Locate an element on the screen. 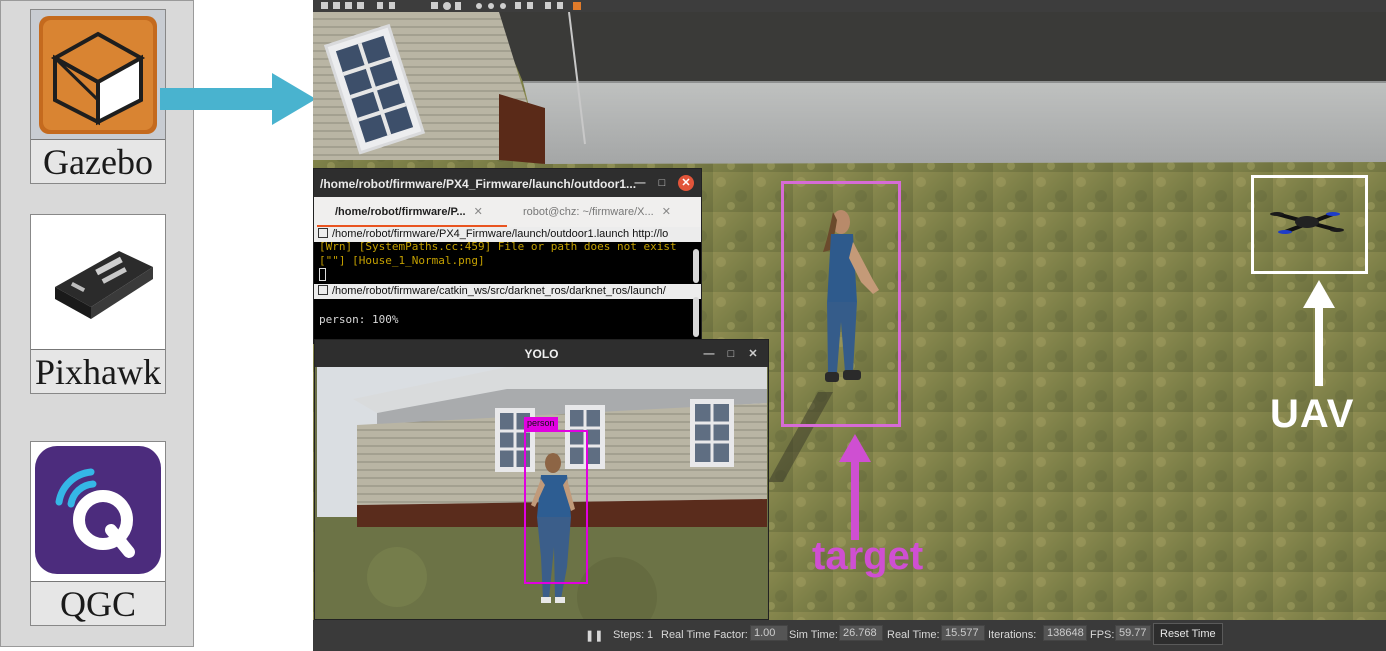 Image resolution: width=1386 pixels, height=651 pixels. copy-icon is located at coordinates (518, 5).